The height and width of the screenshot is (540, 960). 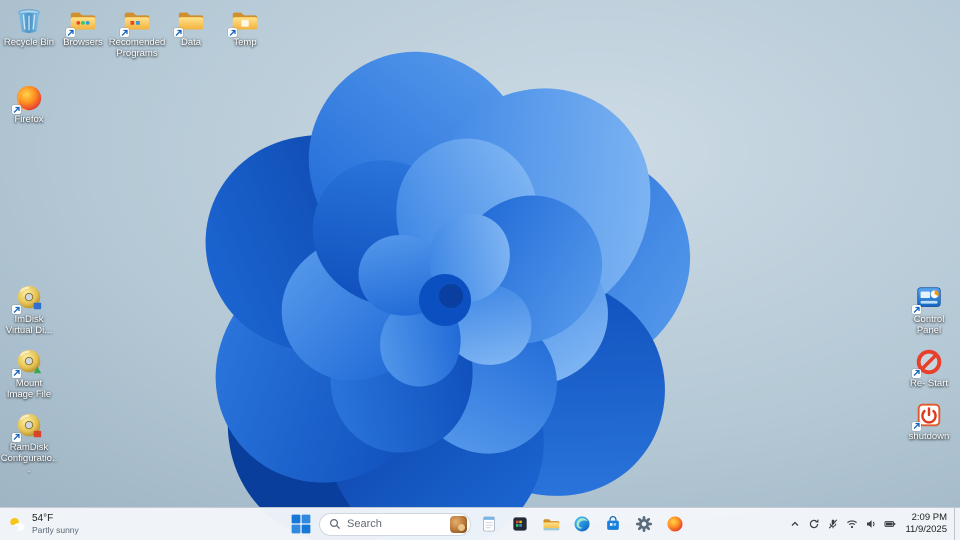 I want to click on desktop-icon-recycle-bin: Recycle Bin, so click(x=29, y=33).